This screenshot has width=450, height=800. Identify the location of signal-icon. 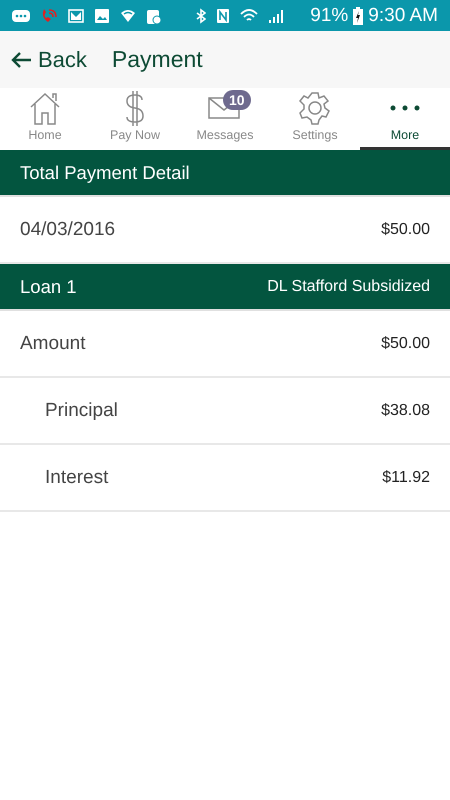
(276, 16).